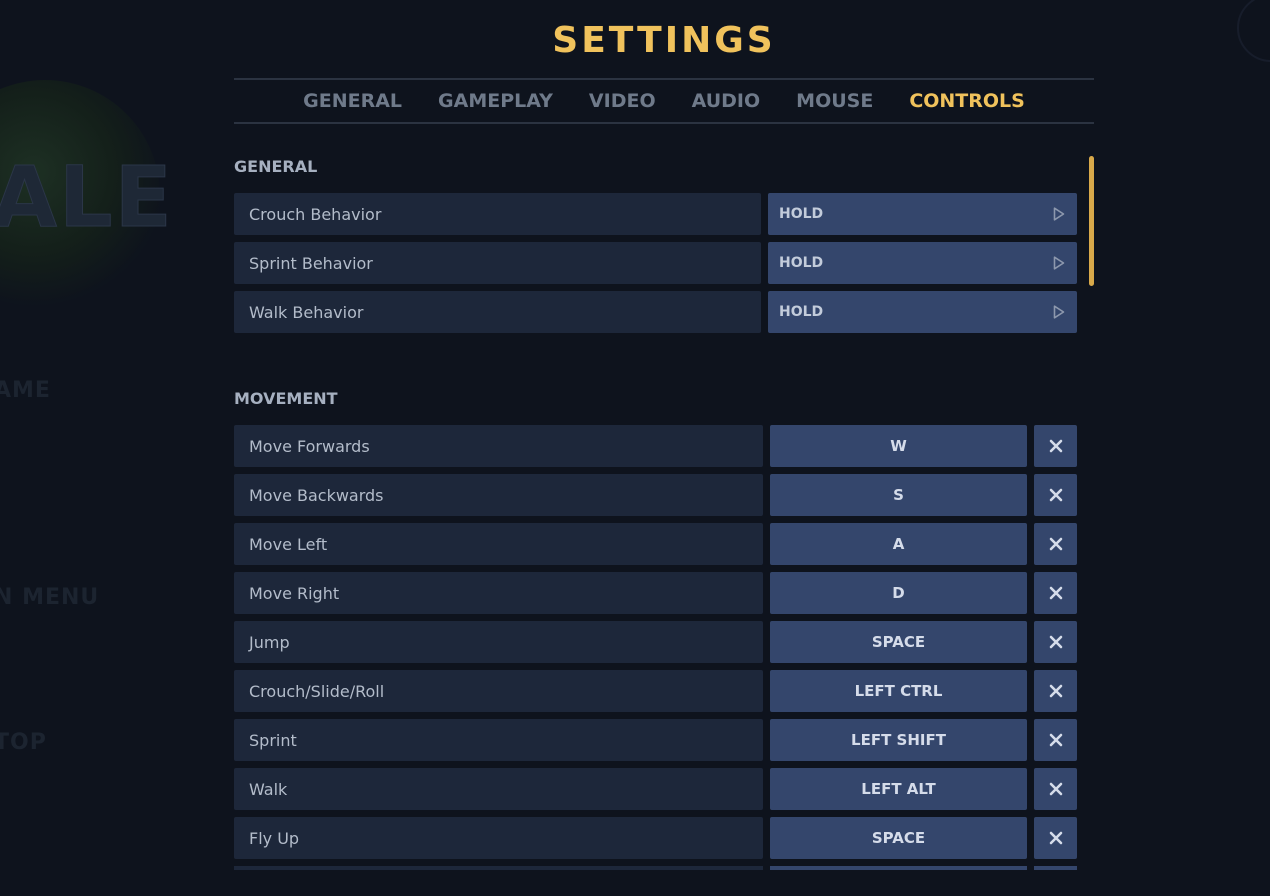  What do you see at coordinates (317, 691) in the screenshot?
I see `keybind-label: Crouch/Slide/Roll` at bounding box center [317, 691].